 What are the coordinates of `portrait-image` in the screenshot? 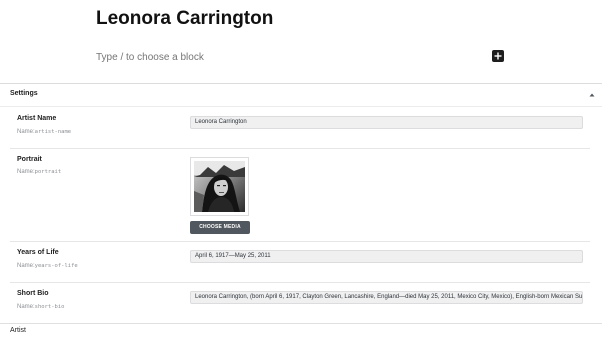 It's located at (219, 186).